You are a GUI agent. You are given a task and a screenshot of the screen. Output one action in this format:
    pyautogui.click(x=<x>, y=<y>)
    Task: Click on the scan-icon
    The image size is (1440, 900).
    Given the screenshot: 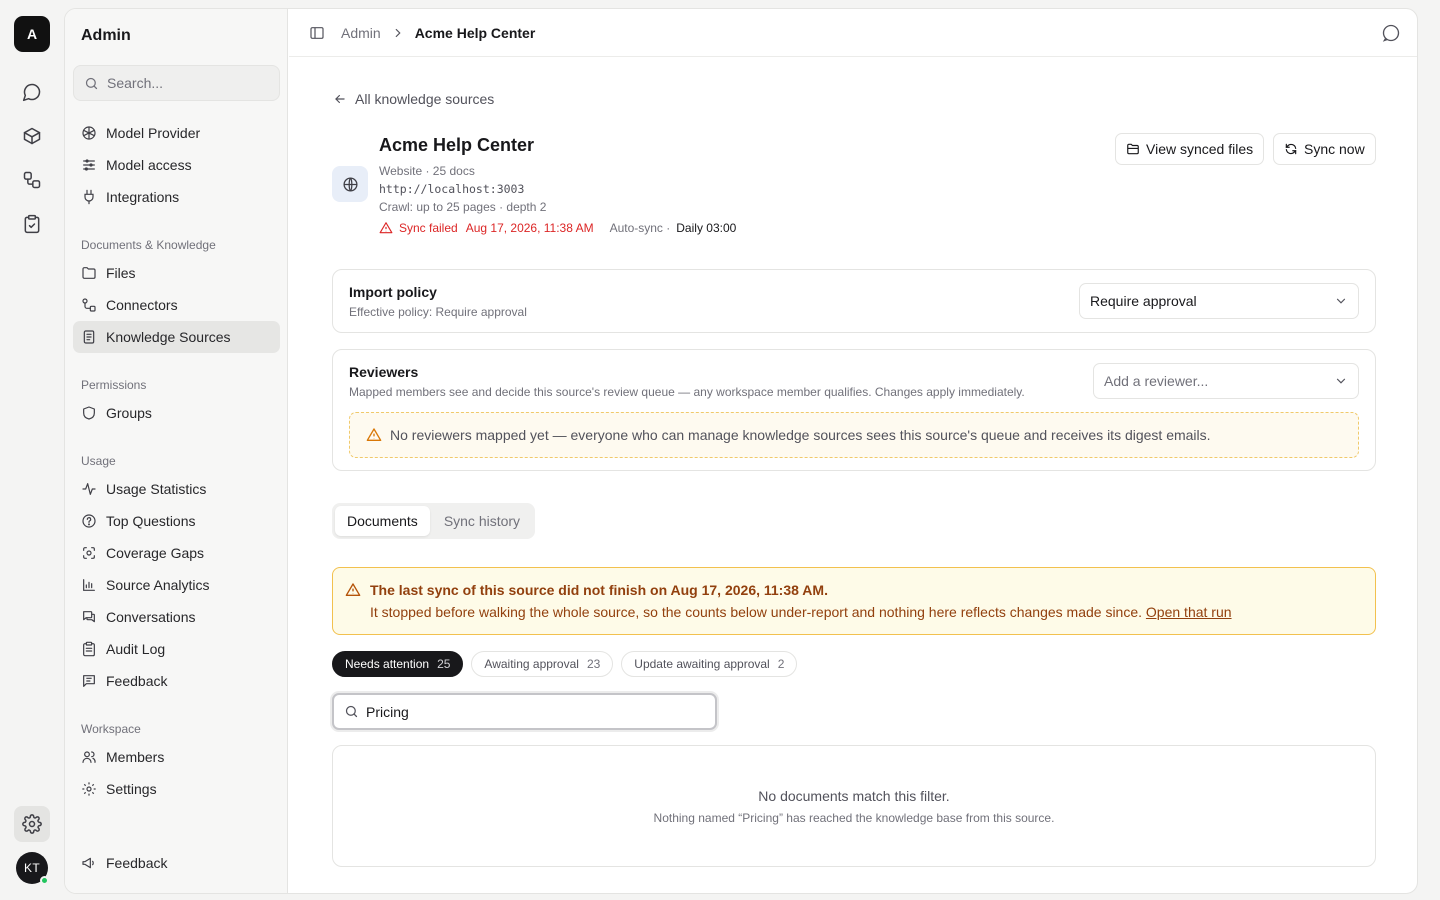 What is the action you would take?
    pyautogui.click(x=89, y=553)
    